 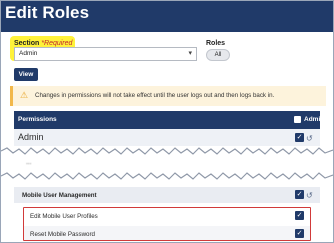 I want to click on permission-row-admin: Admin ✓ ↺, so click(x=167, y=137).